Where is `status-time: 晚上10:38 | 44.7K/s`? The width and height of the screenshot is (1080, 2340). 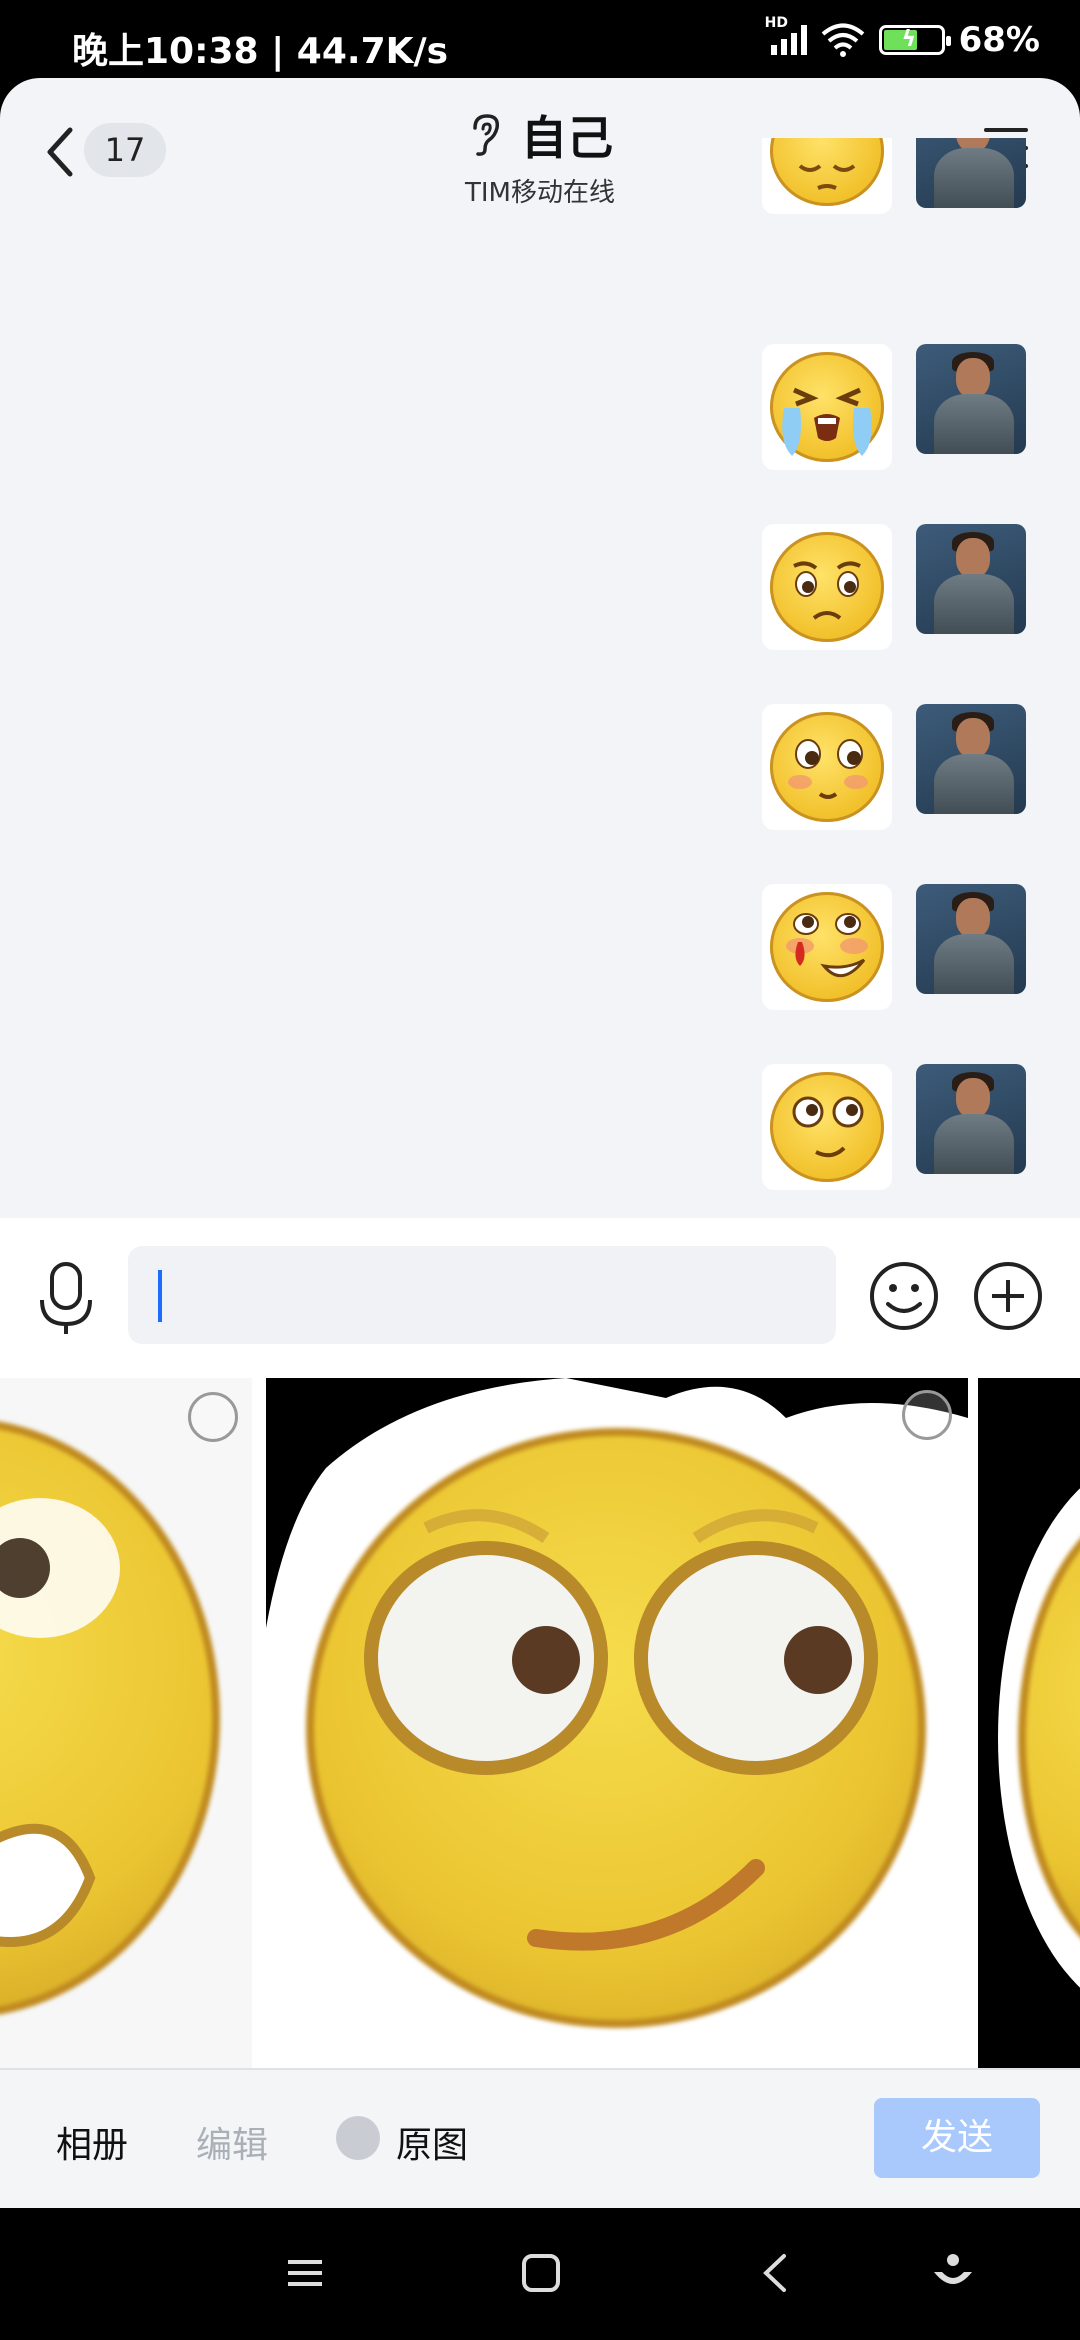 status-time: 晚上10:38 | 44.7K/s is located at coordinates (260, 51).